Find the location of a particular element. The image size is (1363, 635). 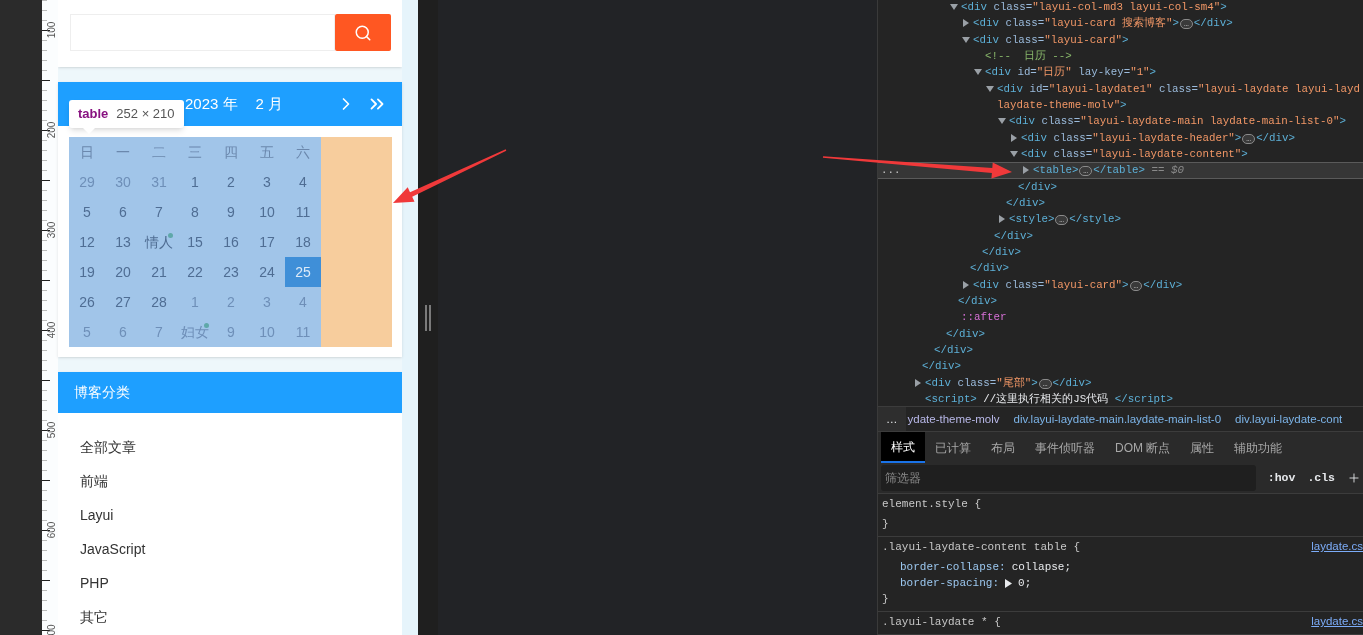

css-property: border-spacing: is located at coordinates (950, 583).